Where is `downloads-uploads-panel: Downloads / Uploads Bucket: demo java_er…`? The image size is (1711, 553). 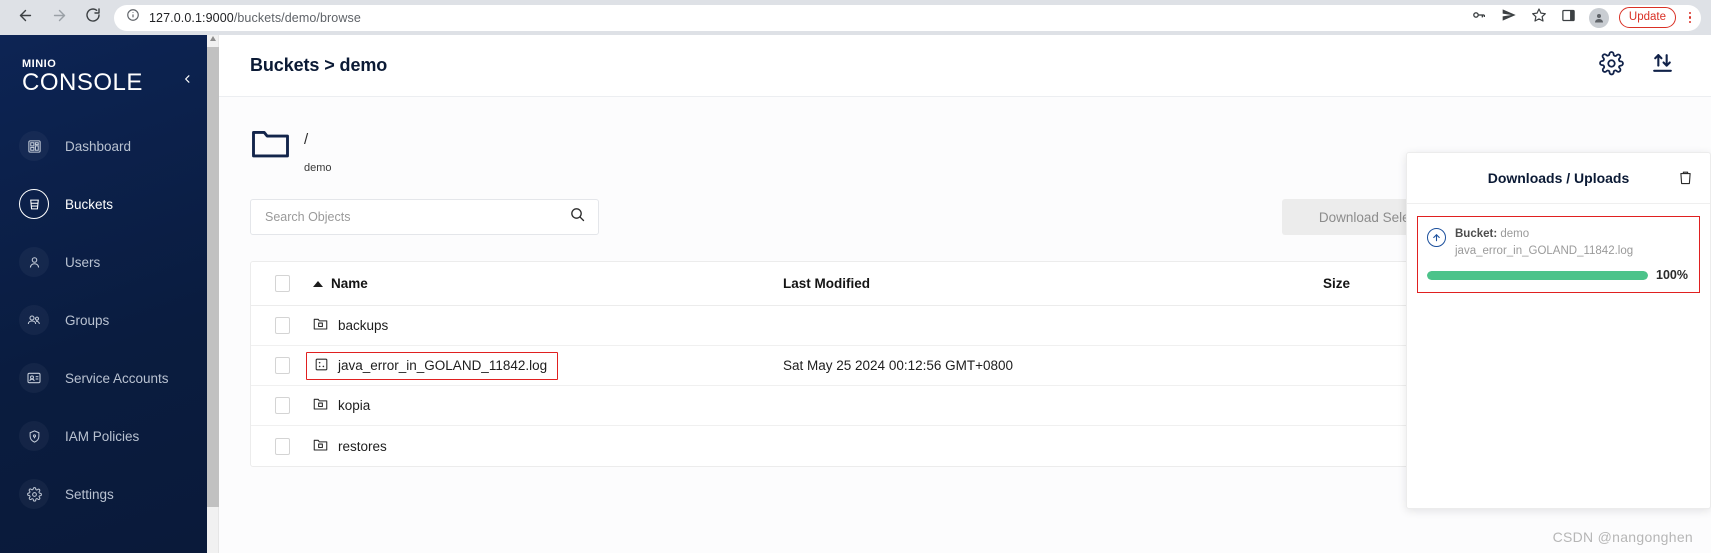
downloads-uploads-panel: Downloads / Uploads Bucket: demo java_er… is located at coordinates (1558, 330).